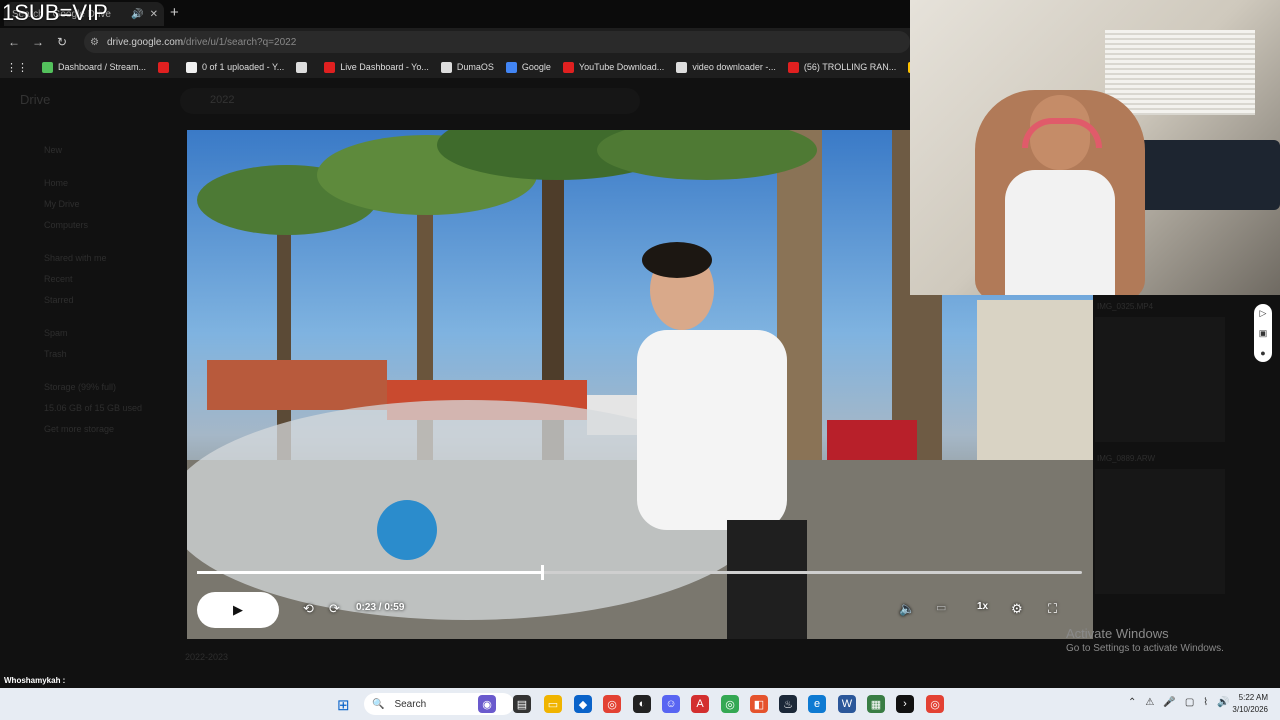 The image size is (1280, 720). What do you see at coordinates (94, 408) in the screenshot?
I see `sidebar-item: 15.06 GB of 15 GB used` at bounding box center [94, 408].